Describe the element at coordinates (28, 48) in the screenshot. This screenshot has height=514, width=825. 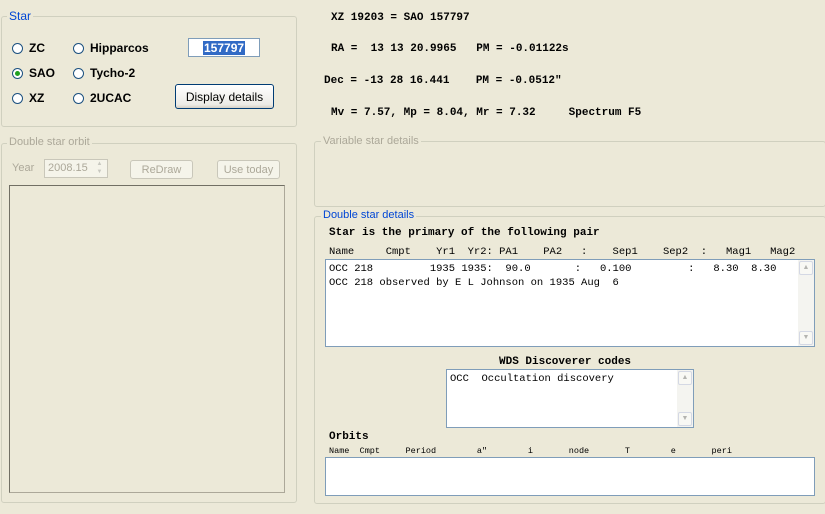
I see `radio-zc: ZC` at that location.